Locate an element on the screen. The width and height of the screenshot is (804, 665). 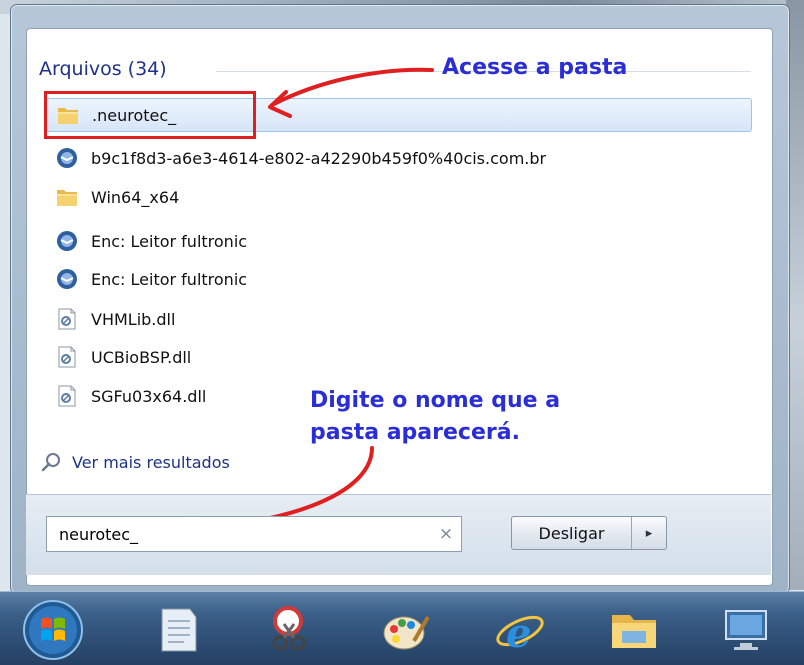
arrow-to-folder is located at coordinates (352, 87).